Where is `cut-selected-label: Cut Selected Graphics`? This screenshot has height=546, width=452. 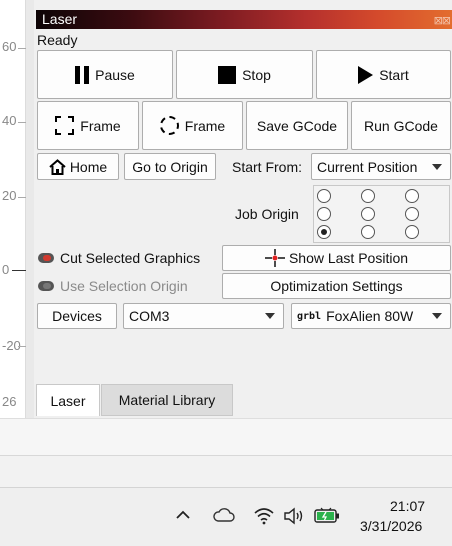 cut-selected-label: Cut Selected Graphics is located at coordinates (130, 258).